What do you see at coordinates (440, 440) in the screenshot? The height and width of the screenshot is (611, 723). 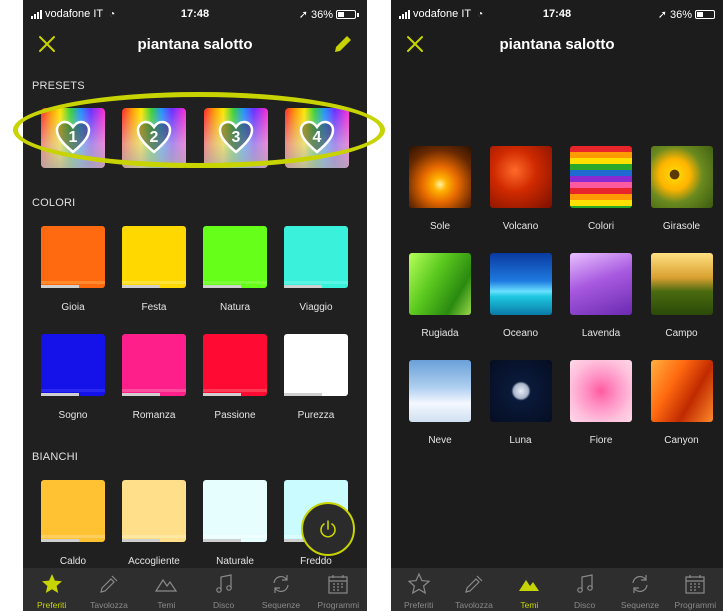 I see `theme-label: Neve` at bounding box center [440, 440].